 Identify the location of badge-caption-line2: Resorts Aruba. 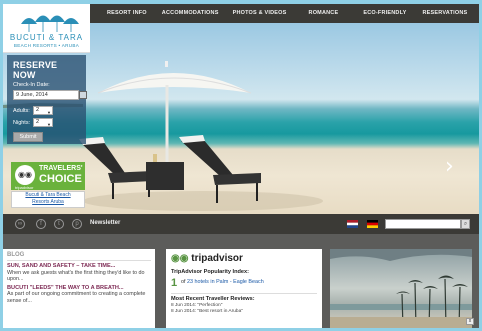
(48, 202).